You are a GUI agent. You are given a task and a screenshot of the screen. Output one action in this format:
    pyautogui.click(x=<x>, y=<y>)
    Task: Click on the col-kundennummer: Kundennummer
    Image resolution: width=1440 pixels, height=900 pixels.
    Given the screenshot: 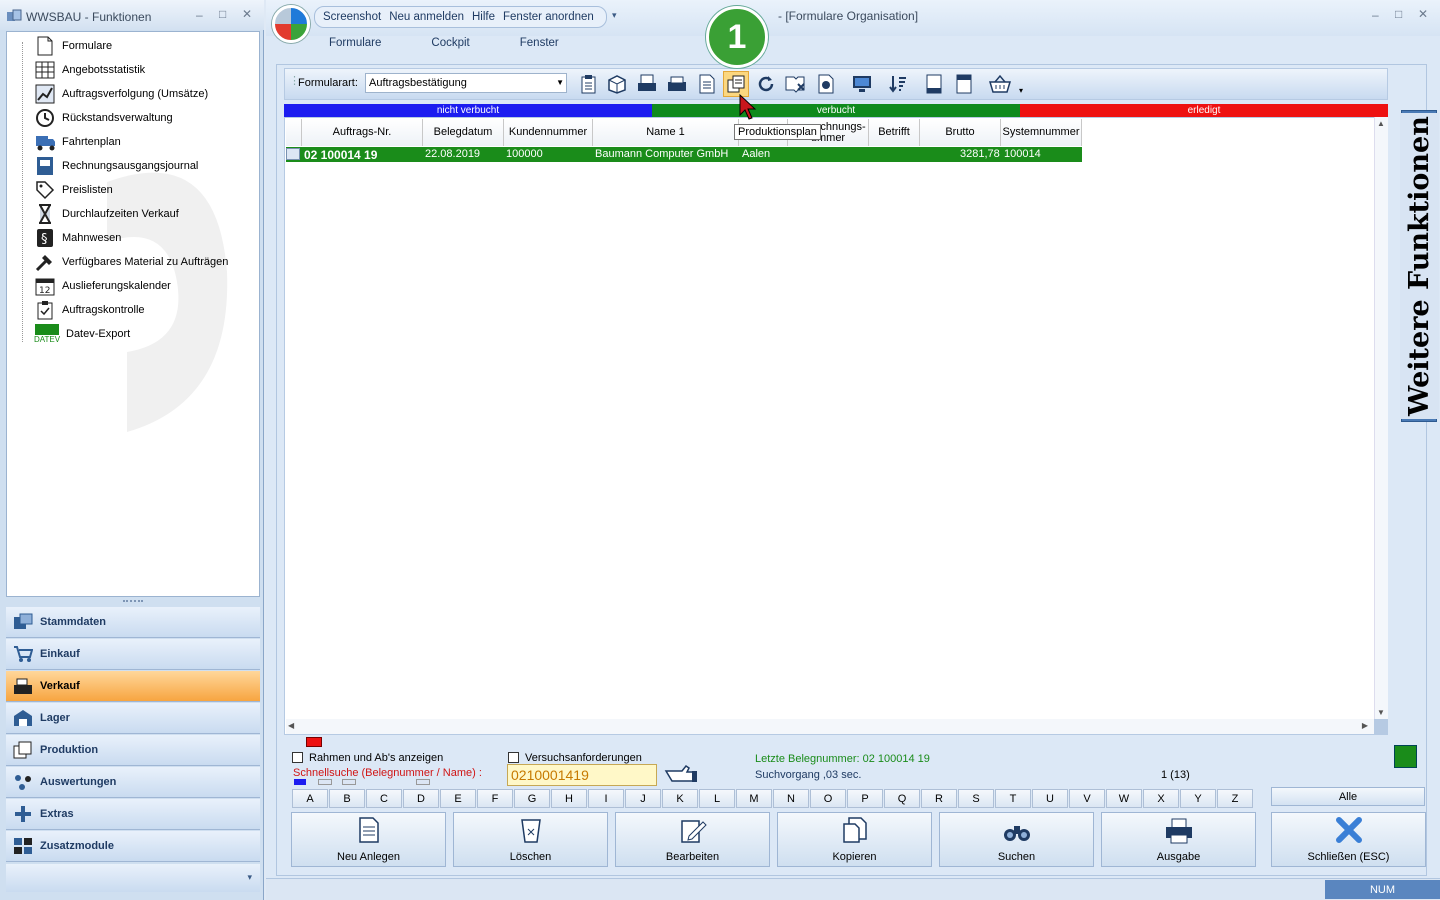 What is the action you would take?
    pyautogui.click(x=548, y=132)
    